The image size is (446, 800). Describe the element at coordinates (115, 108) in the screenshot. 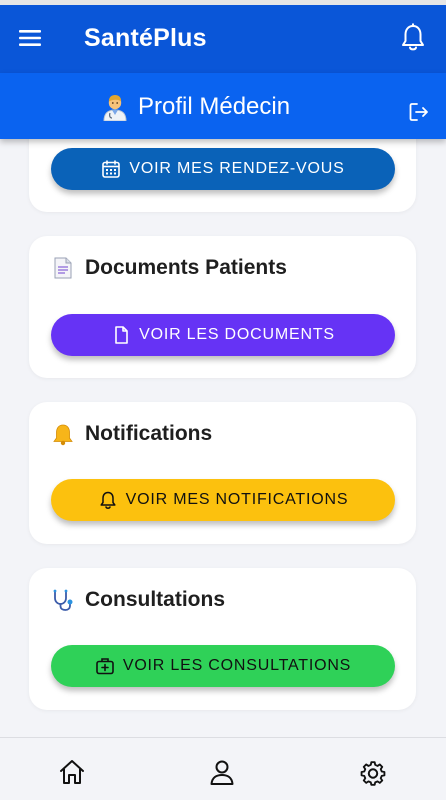

I see `doctor-emoji-icon` at that location.